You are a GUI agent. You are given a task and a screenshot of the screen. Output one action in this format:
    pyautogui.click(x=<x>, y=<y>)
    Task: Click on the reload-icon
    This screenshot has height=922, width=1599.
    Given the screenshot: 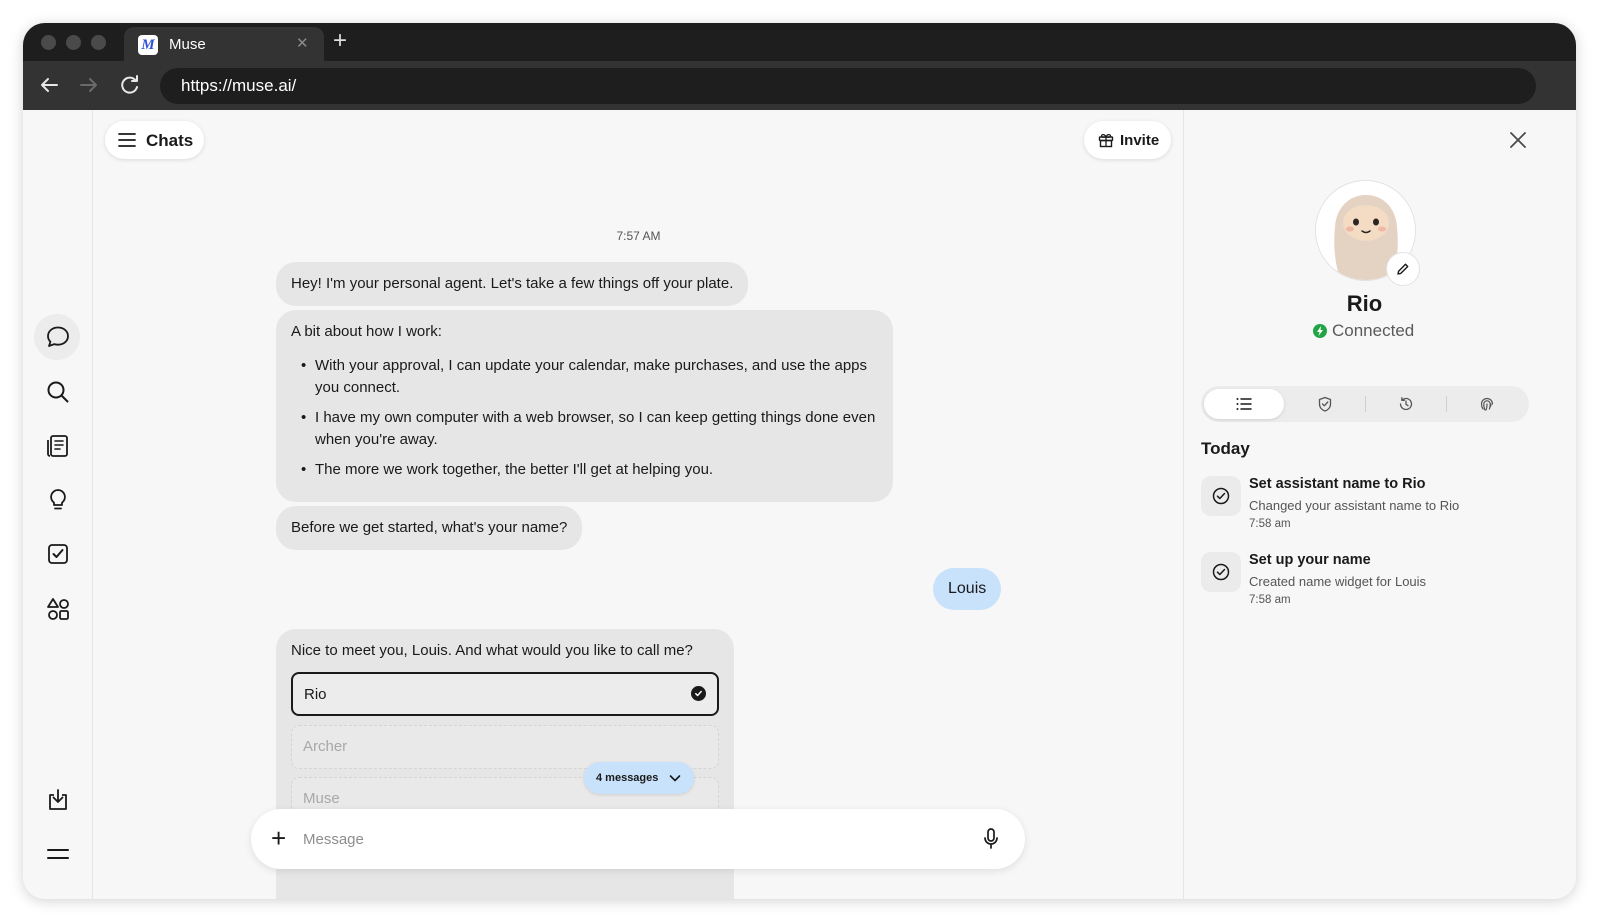 What is the action you would take?
    pyautogui.click(x=129, y=85)
    